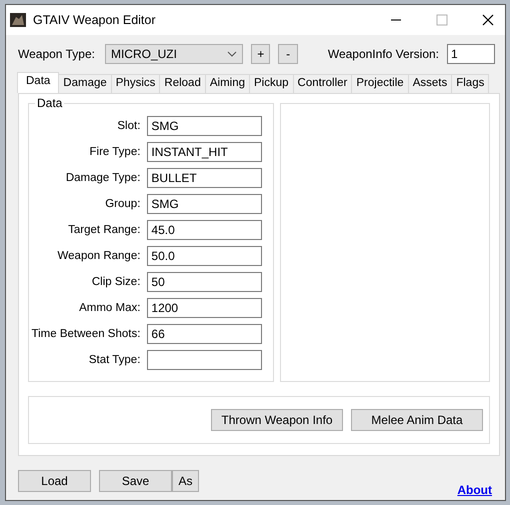 Image resolution: width=510 pixels, height=505 pixels. I want to click on version-field: 1, so click(471, 54).